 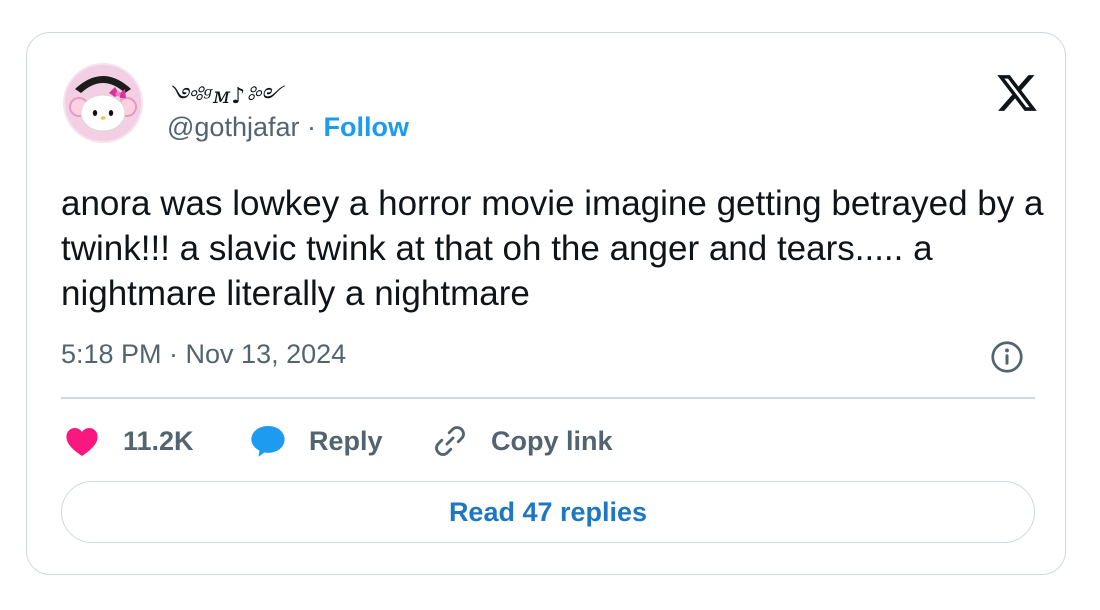 What do you see at coordinates (233, 127) in the screenshot?
I see `user-handle: @gothjafar` at bounding box center [233, 127].